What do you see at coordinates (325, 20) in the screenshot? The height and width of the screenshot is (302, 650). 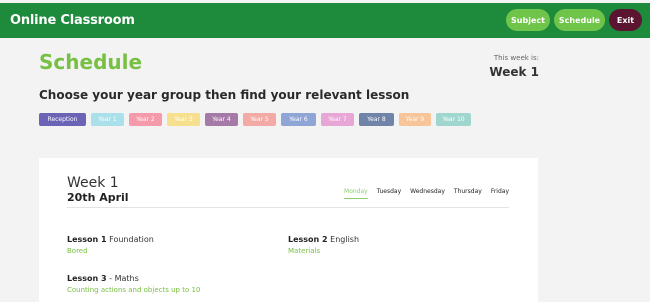 I see `top-bar: Online Classroom Subject Schedule Exit` at bounding box center [325, 20].